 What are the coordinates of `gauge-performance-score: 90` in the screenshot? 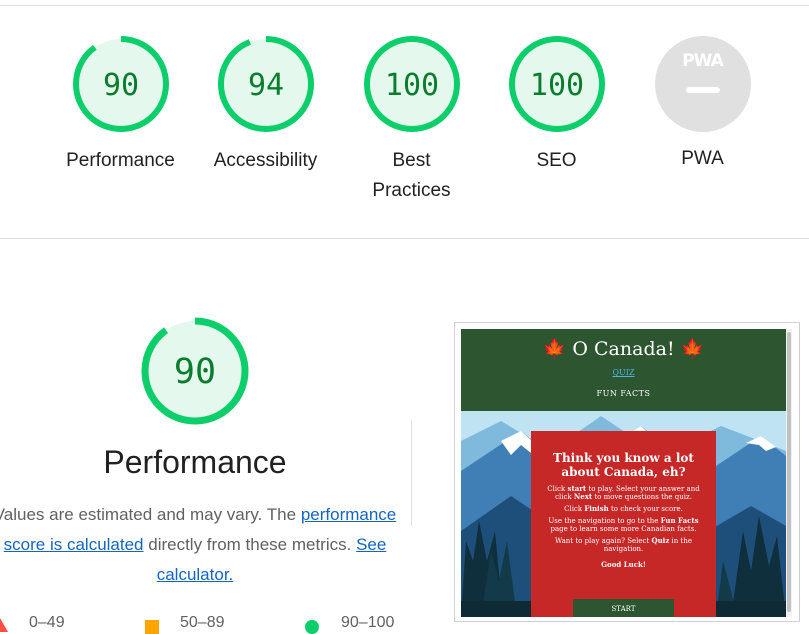 It's located at (120, 85).